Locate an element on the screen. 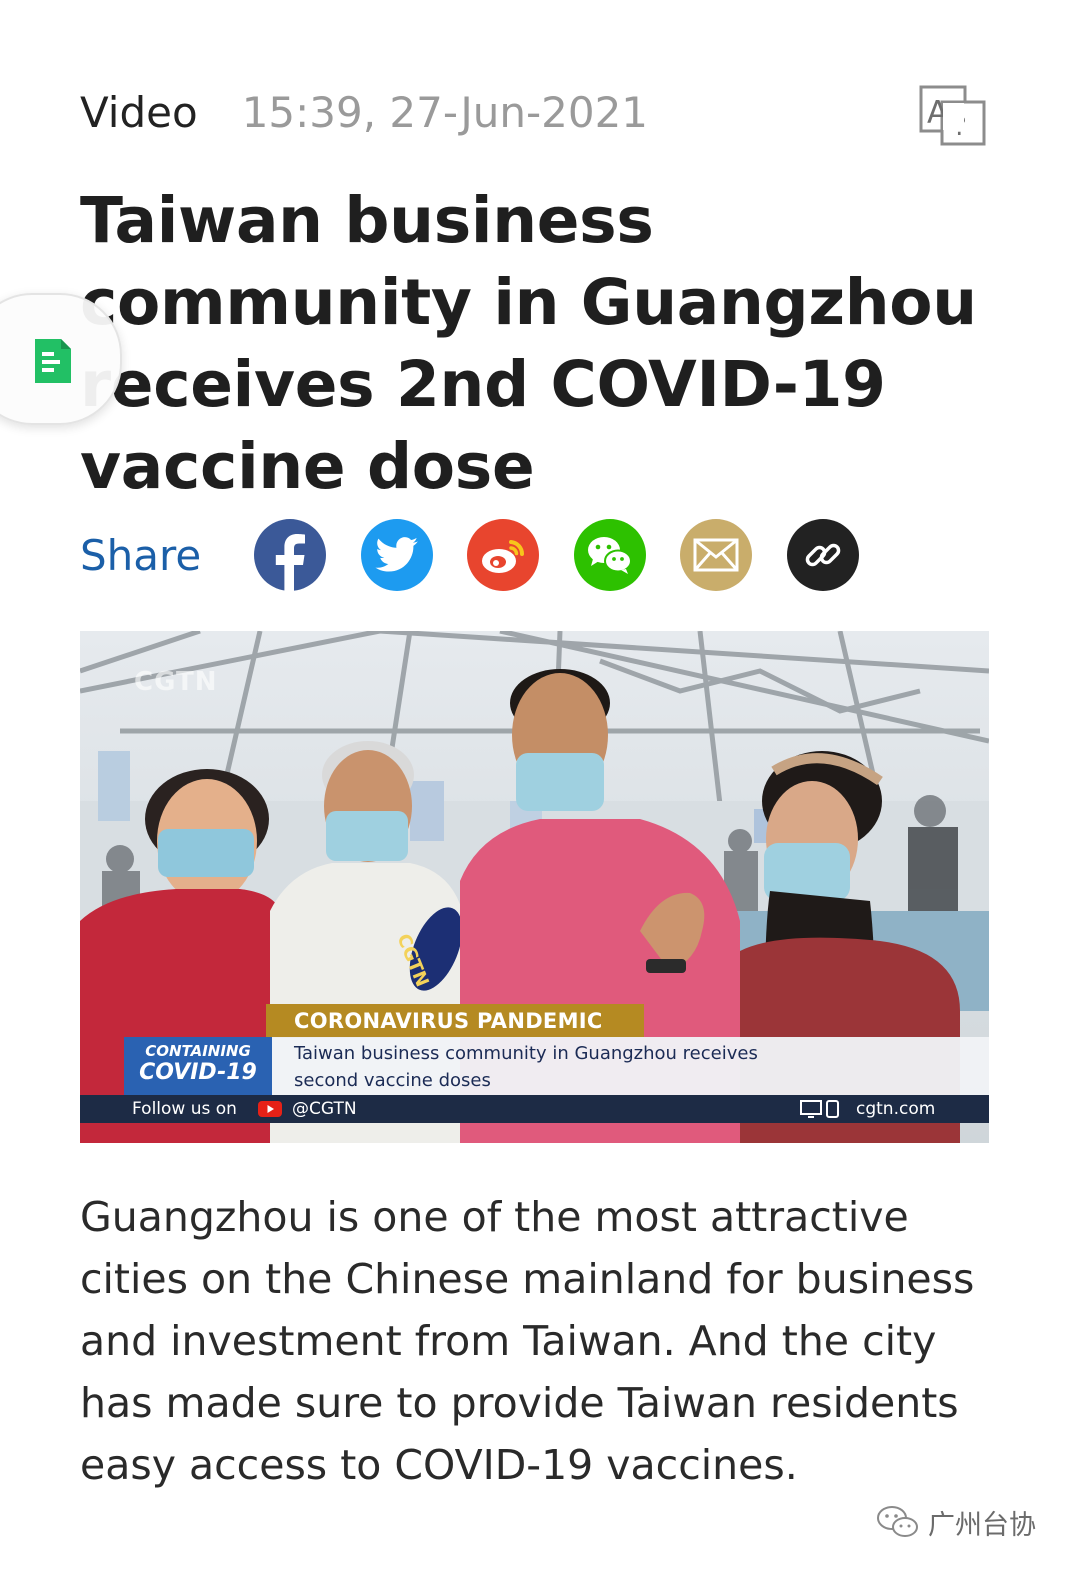  facebook-icon is located at coordinates (290, 562).